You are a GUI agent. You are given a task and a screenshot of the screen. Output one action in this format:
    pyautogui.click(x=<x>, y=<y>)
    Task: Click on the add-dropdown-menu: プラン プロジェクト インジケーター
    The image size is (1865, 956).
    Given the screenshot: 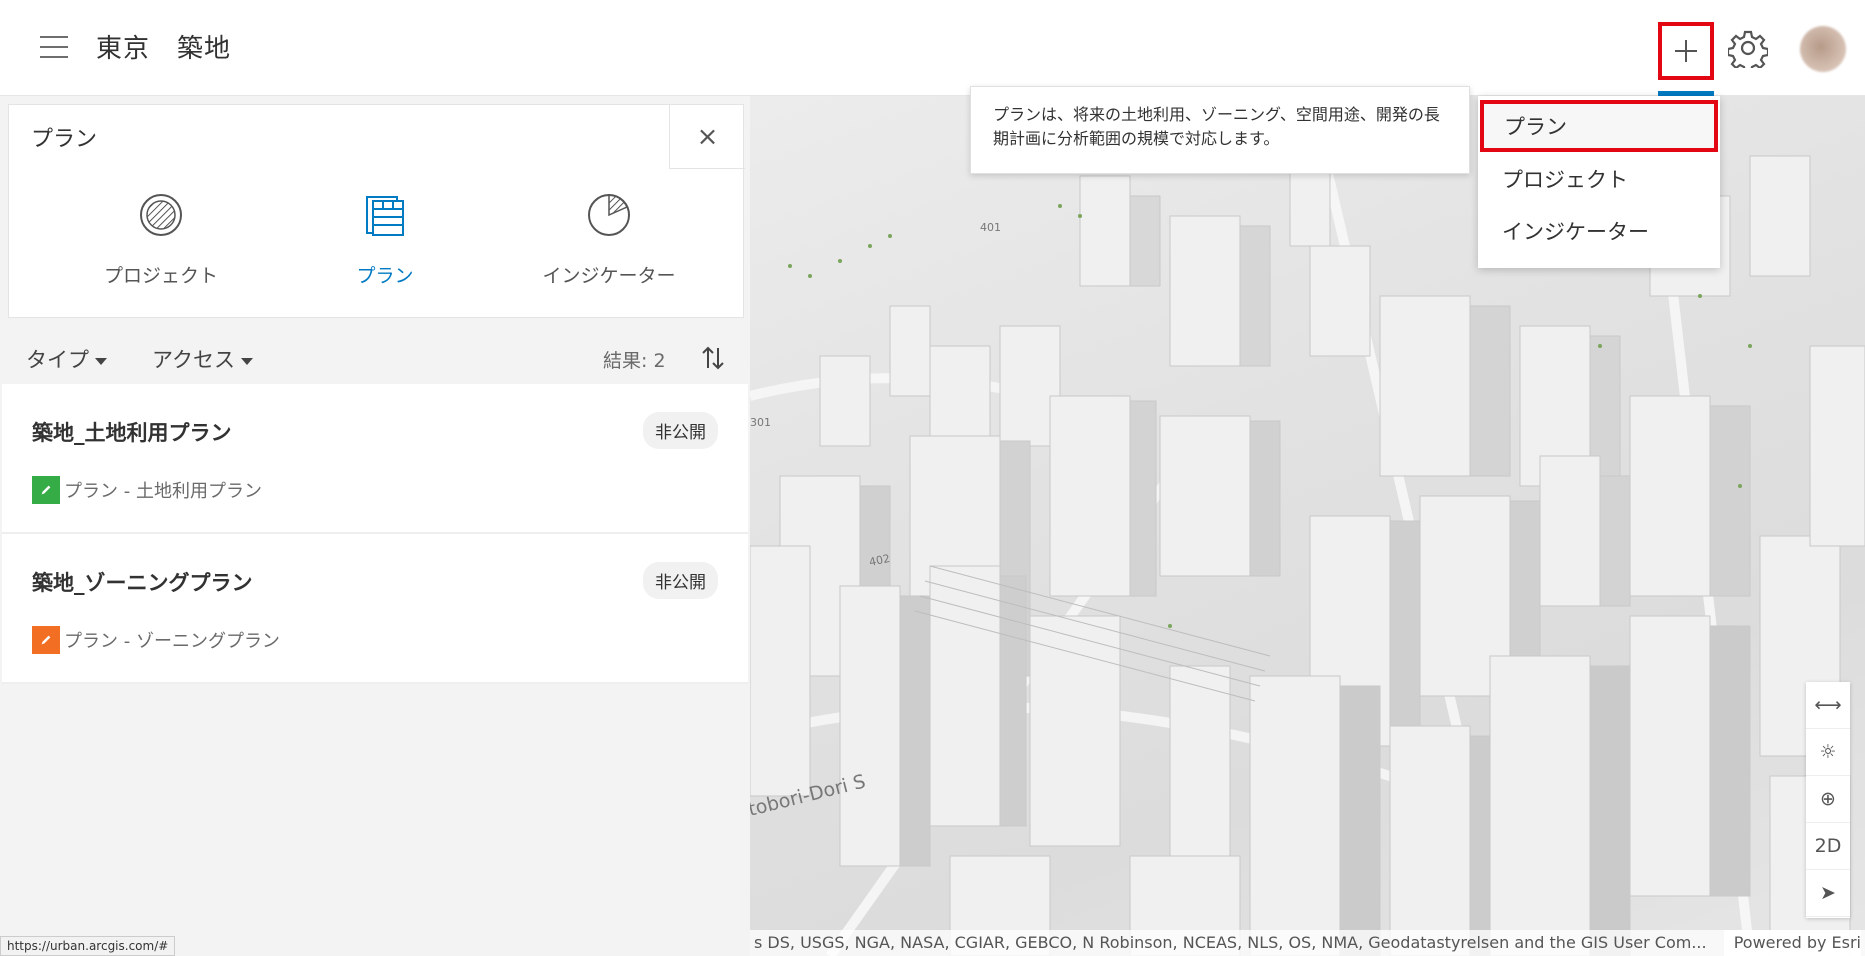 What is the action you would take?
    pyautogui.click(x=1599, y=182)
    